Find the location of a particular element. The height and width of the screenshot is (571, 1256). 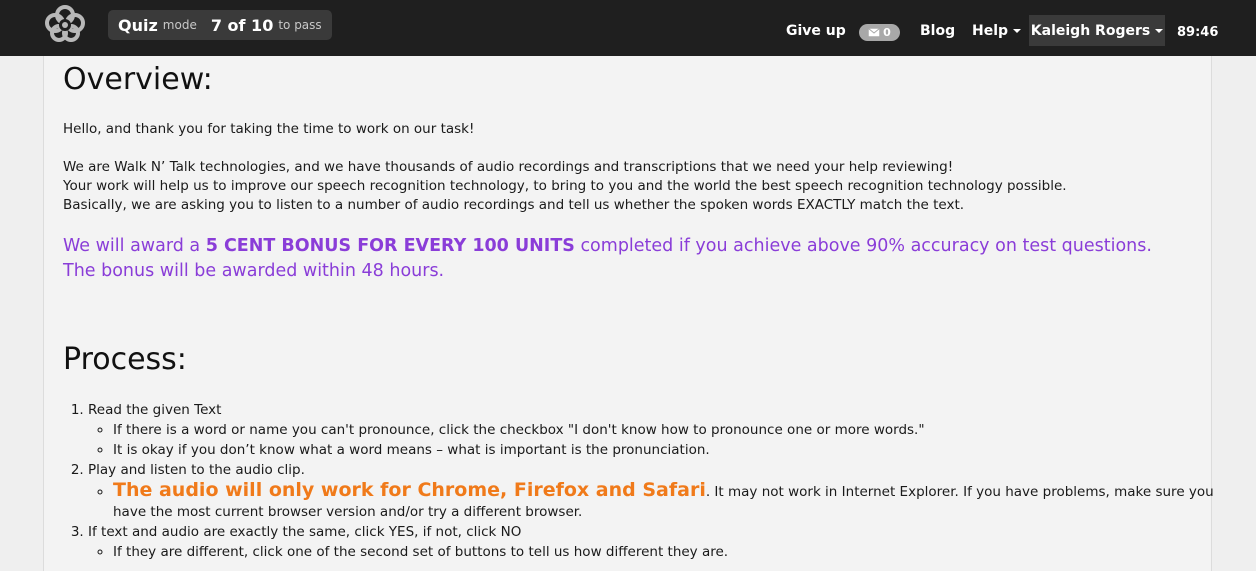

blog-link: Blog is located at coordinates (937, 28).